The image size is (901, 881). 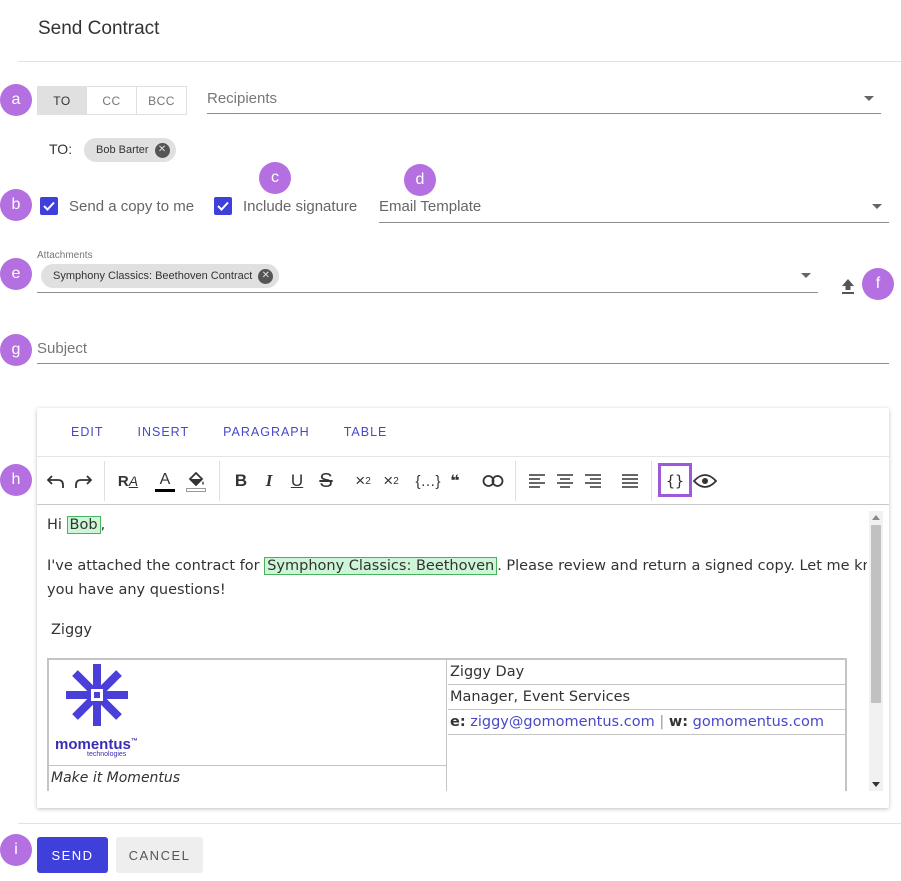 I want to click on include-signature-checkbox, so click(x=223, y=206).